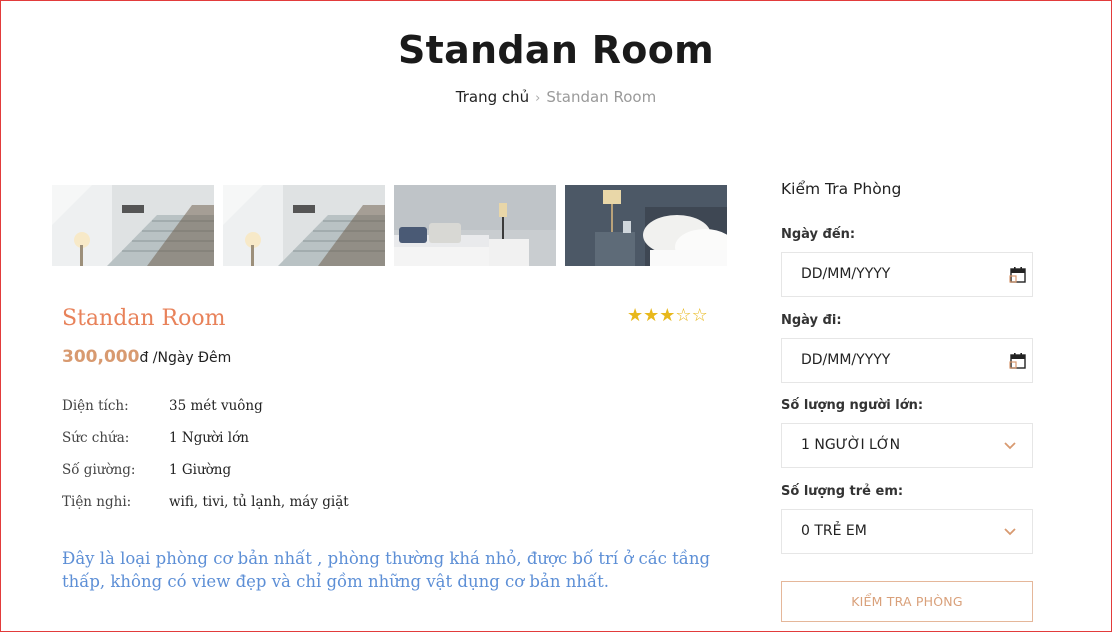 Image resolution: width=1112 pixels, height=632 pixels. What do you see at coordinates (475, 225) in the screenshot?
I see `bedroom-lamp-photo` at bounding box center [475, 225].